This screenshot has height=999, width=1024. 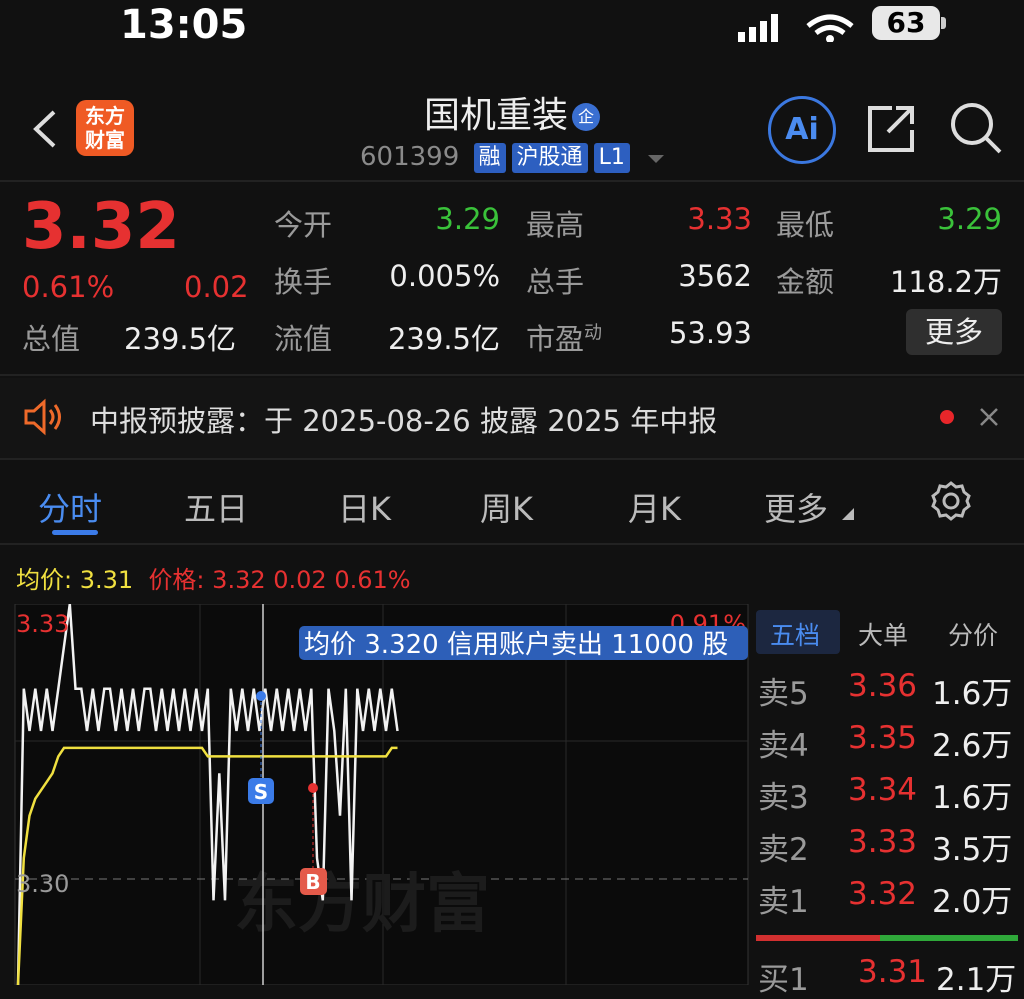 What do you see at coordinates (719, 219) in the screenshot?
I see `high-value: 3.33` at bounding box center [719, 219].